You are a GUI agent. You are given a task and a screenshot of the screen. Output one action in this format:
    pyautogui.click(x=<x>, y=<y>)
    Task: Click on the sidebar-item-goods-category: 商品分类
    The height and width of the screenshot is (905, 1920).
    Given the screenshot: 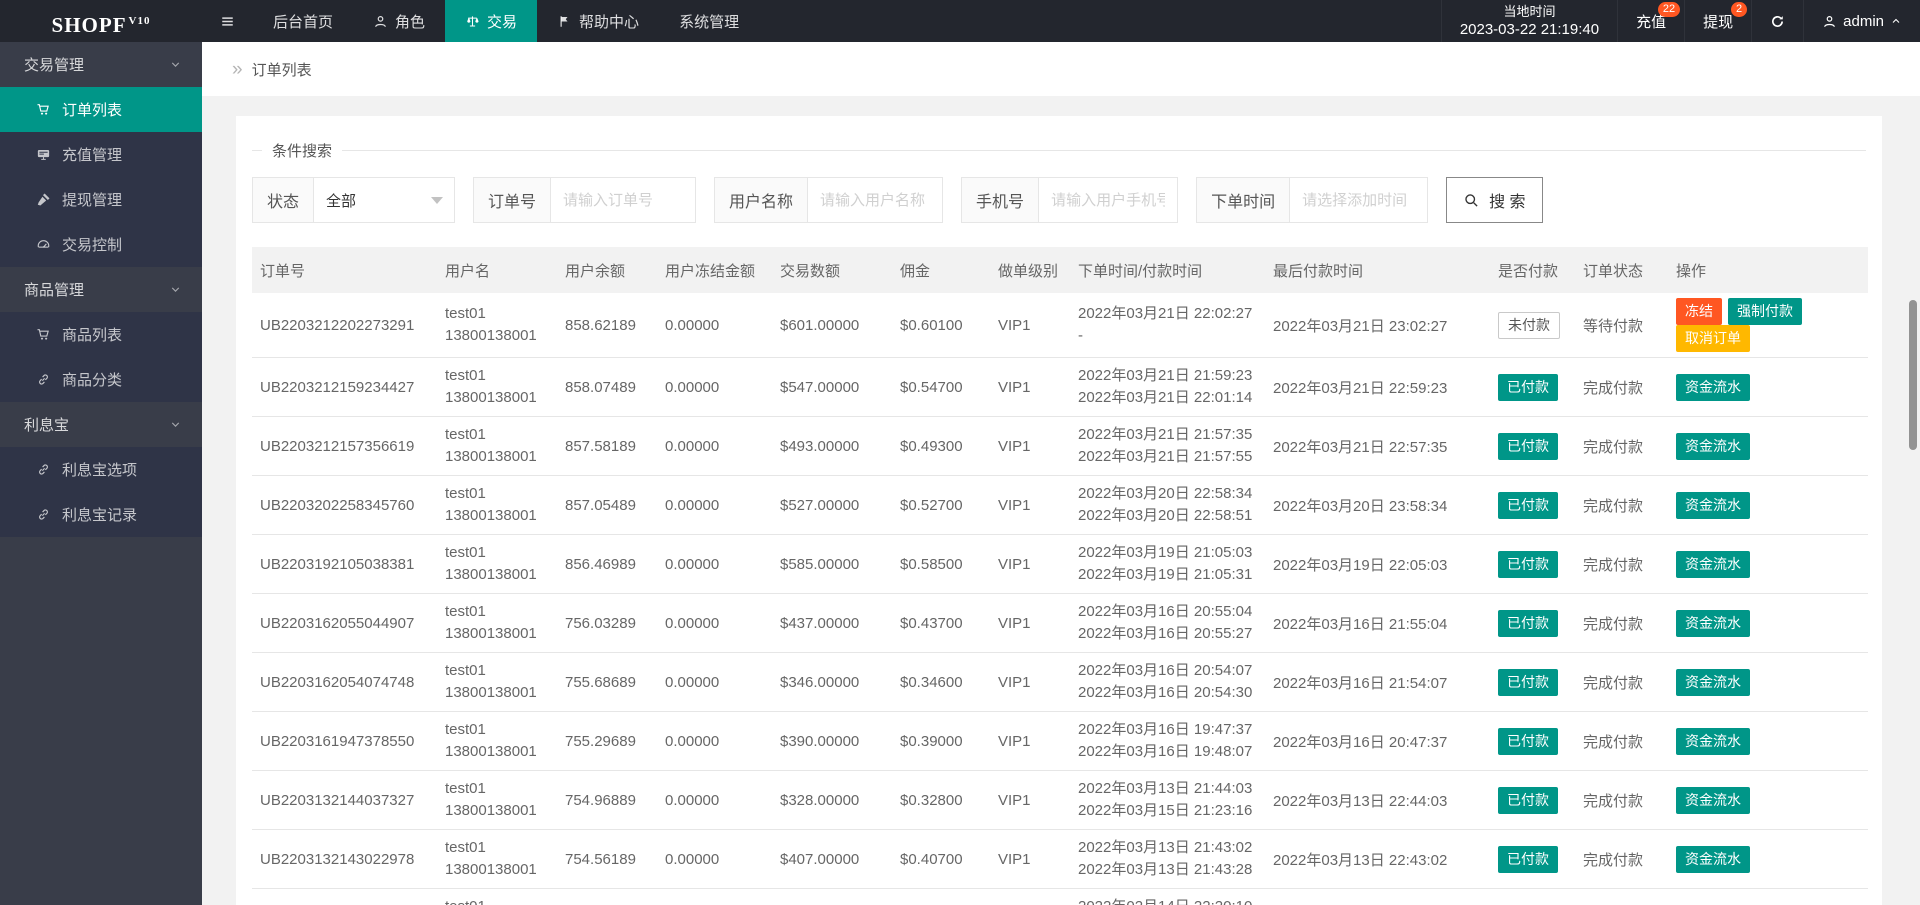 What is the action you would take?
    pyautogui.click(x=101, y=379)
    